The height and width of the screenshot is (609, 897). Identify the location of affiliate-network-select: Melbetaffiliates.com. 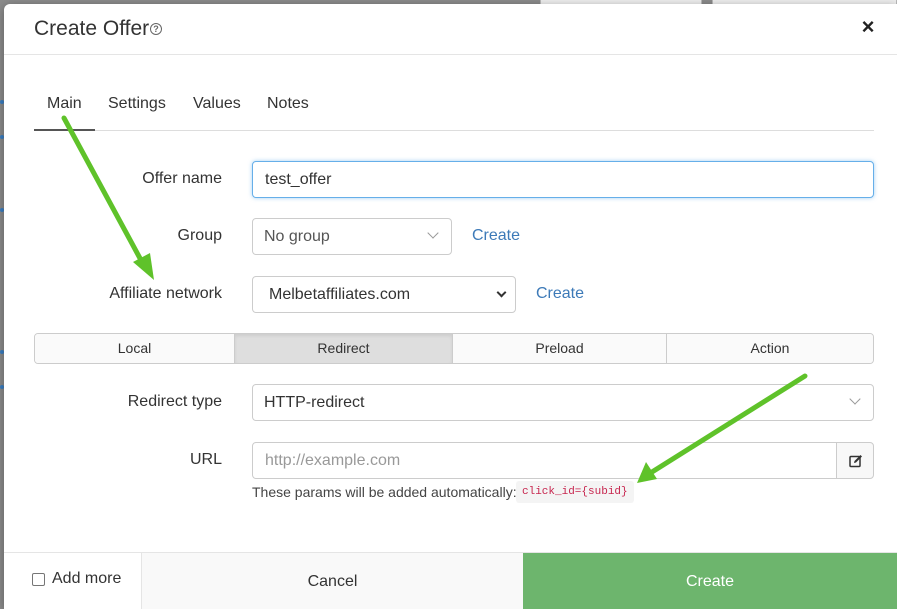
(384, 294).